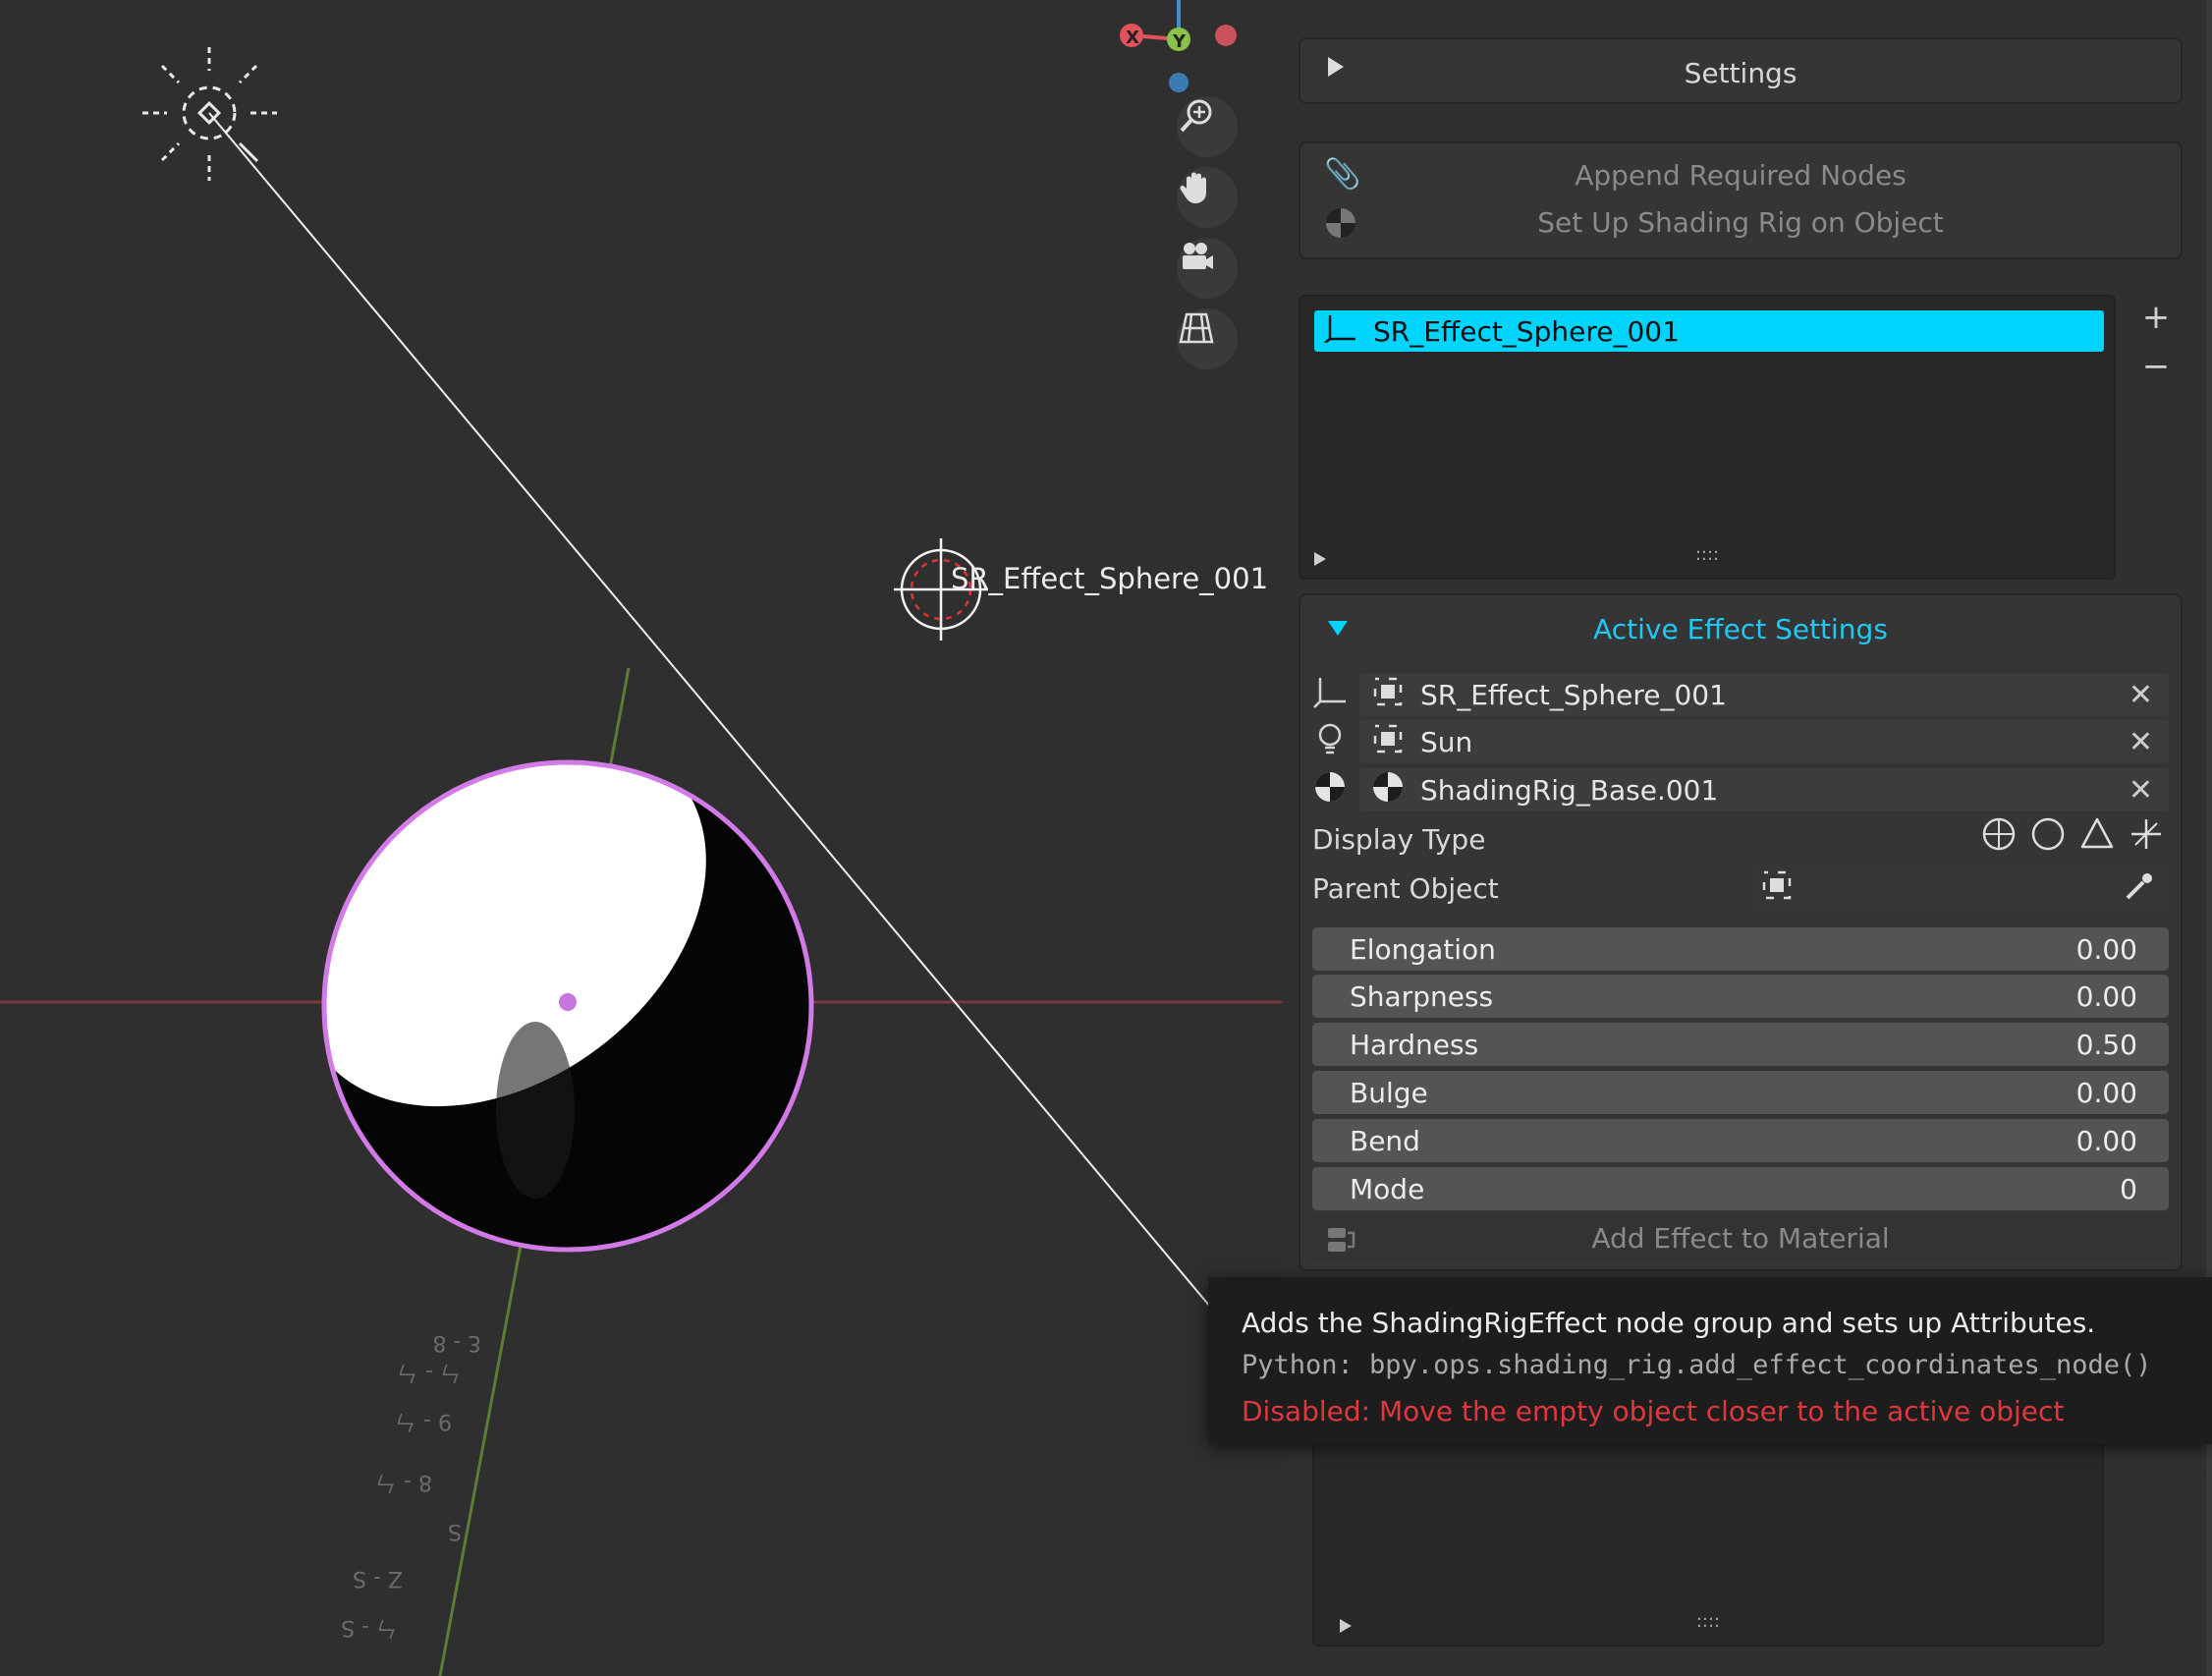 The image size is (2212, 1676). I want to click on add-effect-button: +, so click(2156, 317).